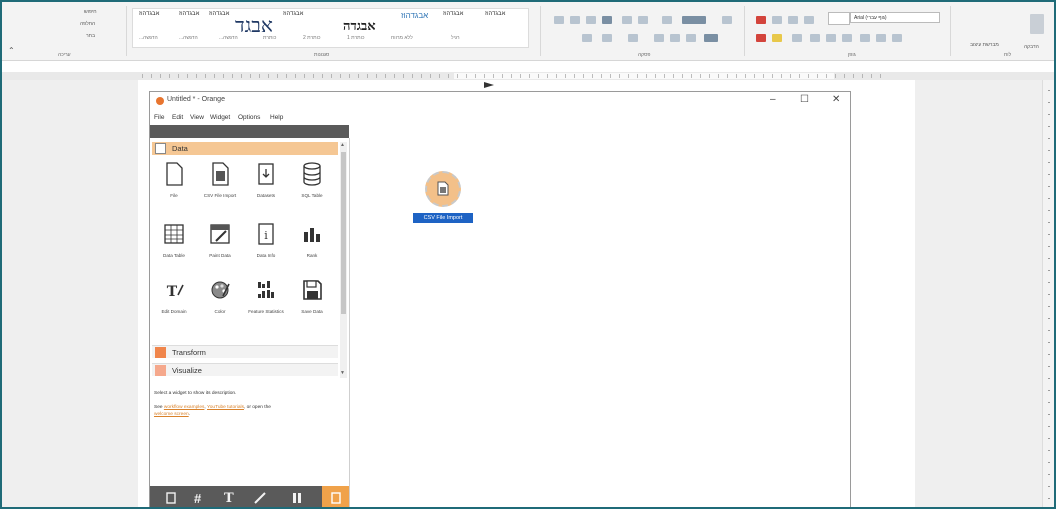 This screenshot has height=509, width=1056. What do you see at coordinates (359, 26) in the screenshot?
I see `style-heading1: אבגדה` at bounding box center [359, 26].